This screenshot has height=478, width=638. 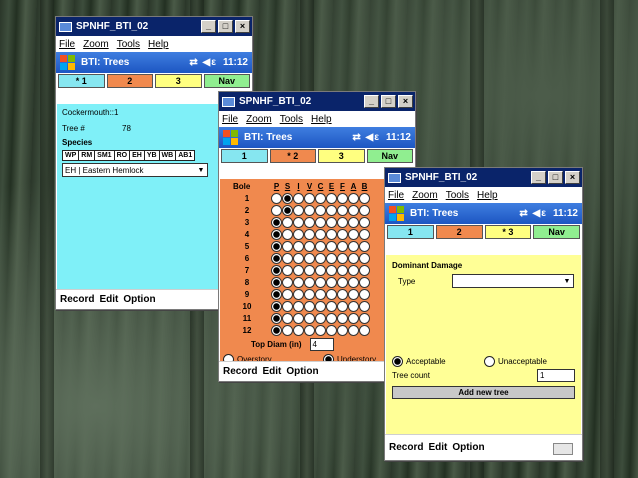 I want to click on close-icon: ×, so click(x=405, y=101).